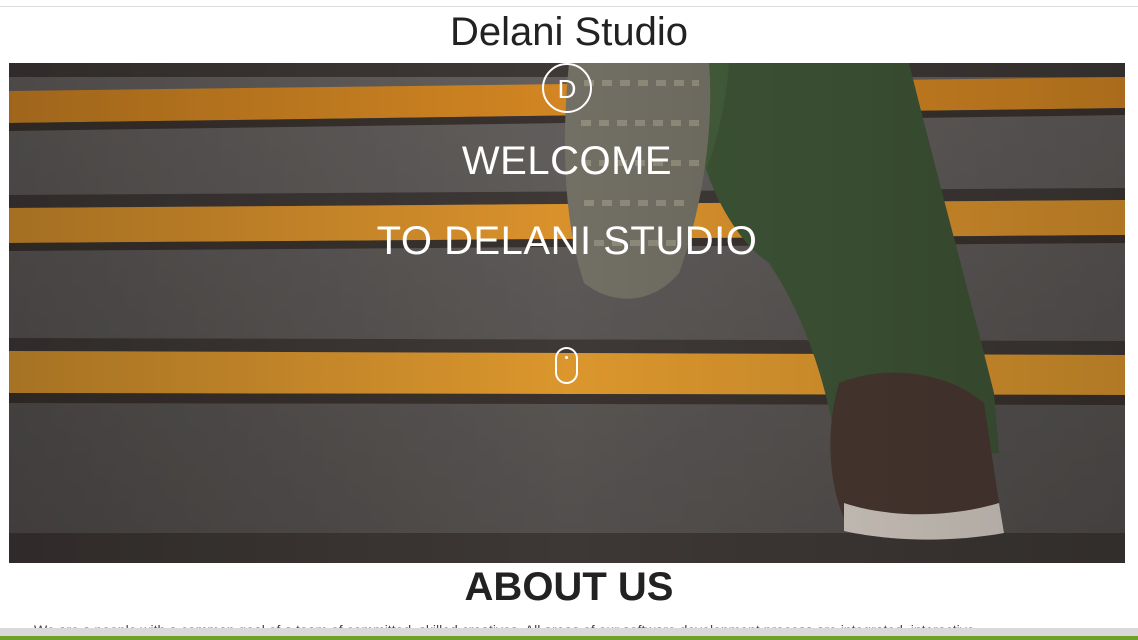  Describe the element at coordinates (569, 32) in the screenshot. I see `site-title: Delani Studio` at that location.